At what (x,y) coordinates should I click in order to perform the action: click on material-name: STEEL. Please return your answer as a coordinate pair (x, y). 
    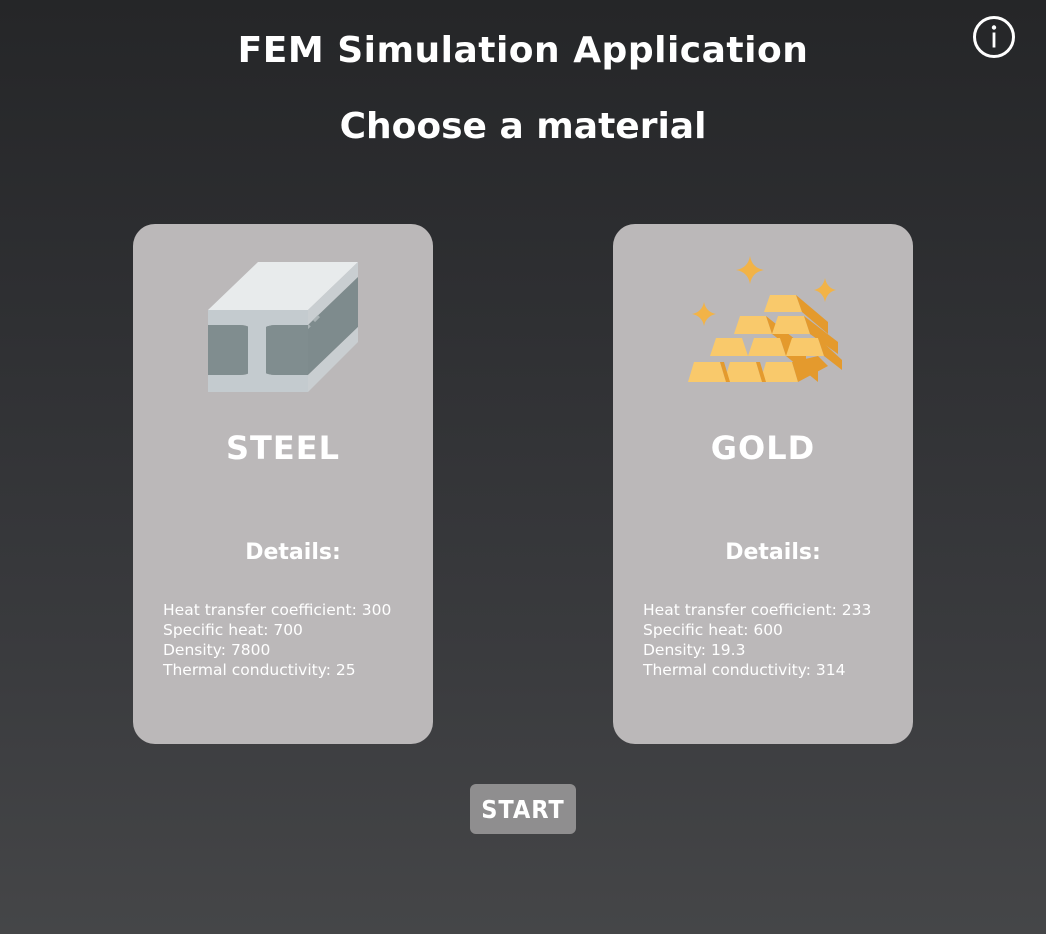
    Looking at the image, I should click on (283, 448).